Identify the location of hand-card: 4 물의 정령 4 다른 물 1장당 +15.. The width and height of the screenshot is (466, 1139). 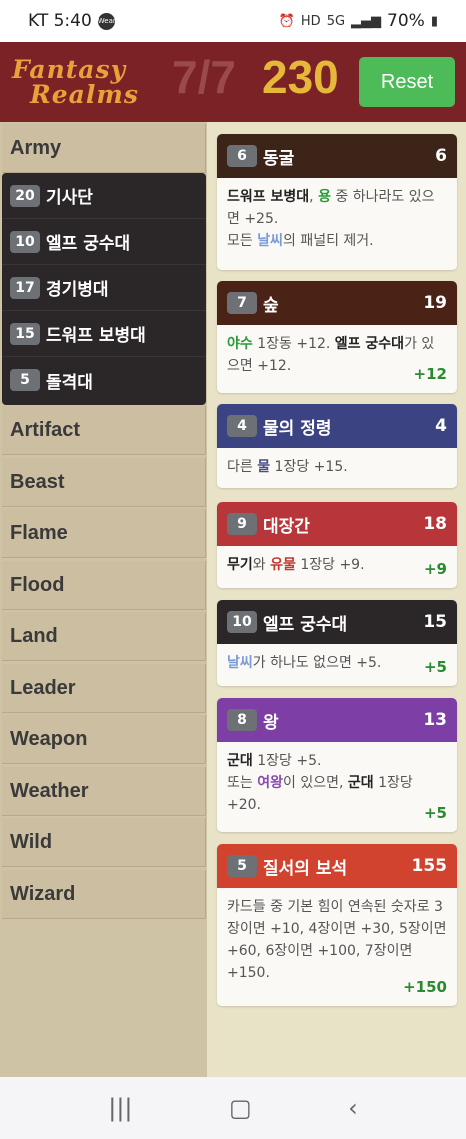
(337, 446).